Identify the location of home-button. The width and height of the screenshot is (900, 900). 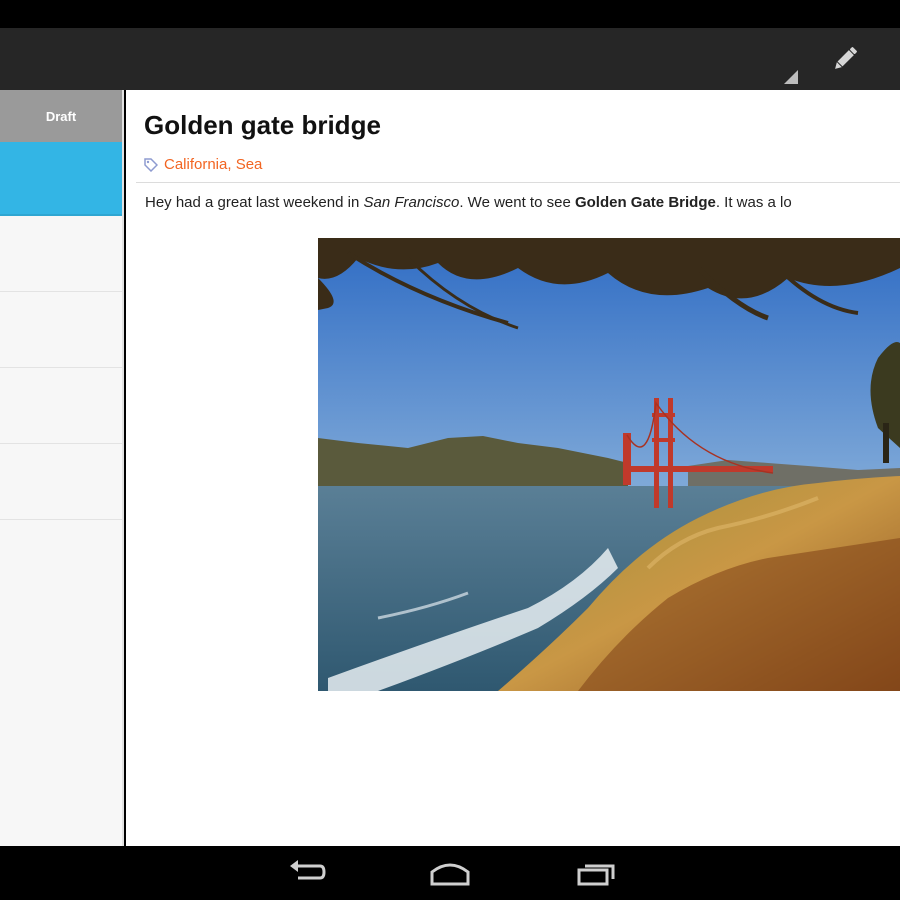
(450, 873).